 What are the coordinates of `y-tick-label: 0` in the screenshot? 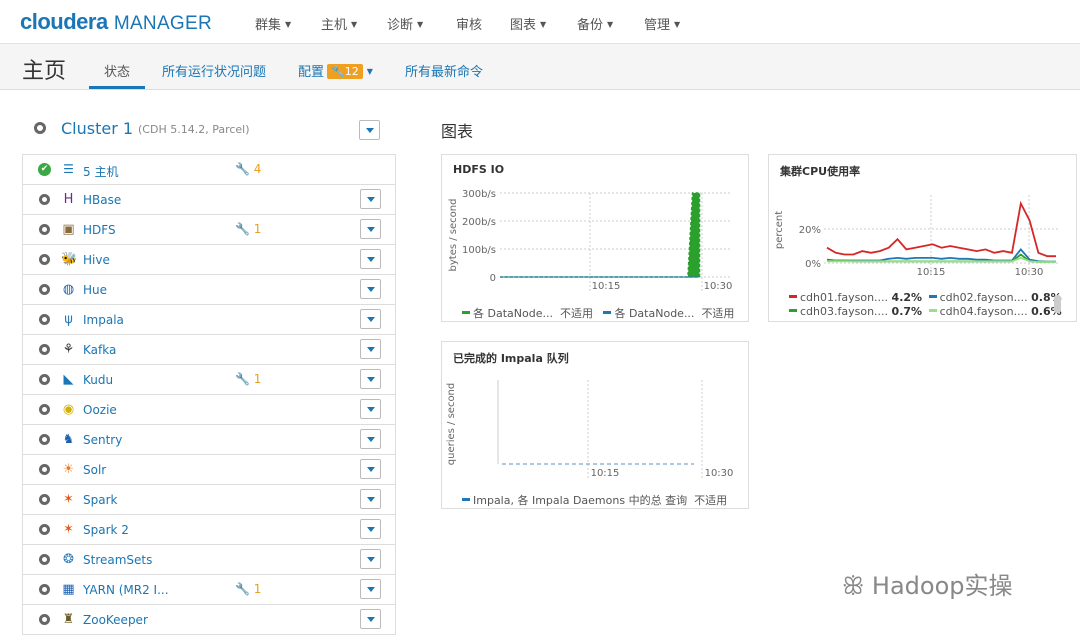 It's located at (493, 278).